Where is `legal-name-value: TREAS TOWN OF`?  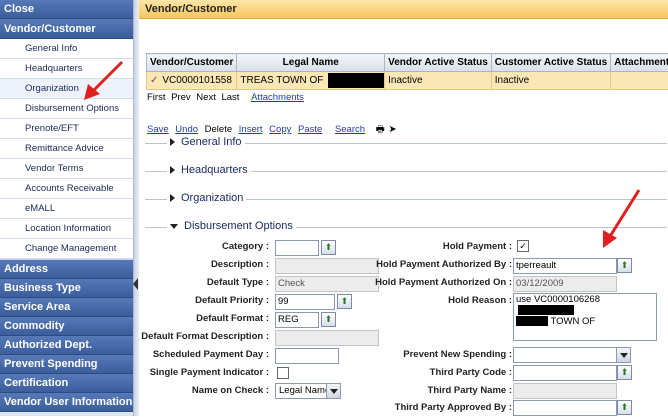 legal-name-value: TREAS TOWN OF is located at coordinates (281, 80).